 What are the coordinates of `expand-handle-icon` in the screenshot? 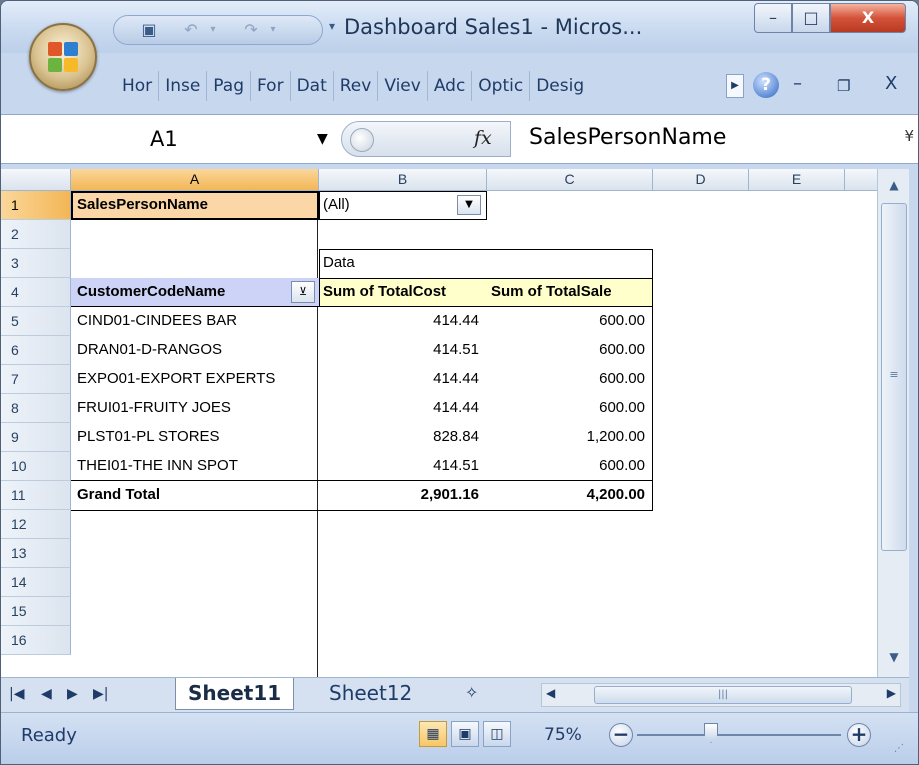 It's located at (362, 140).